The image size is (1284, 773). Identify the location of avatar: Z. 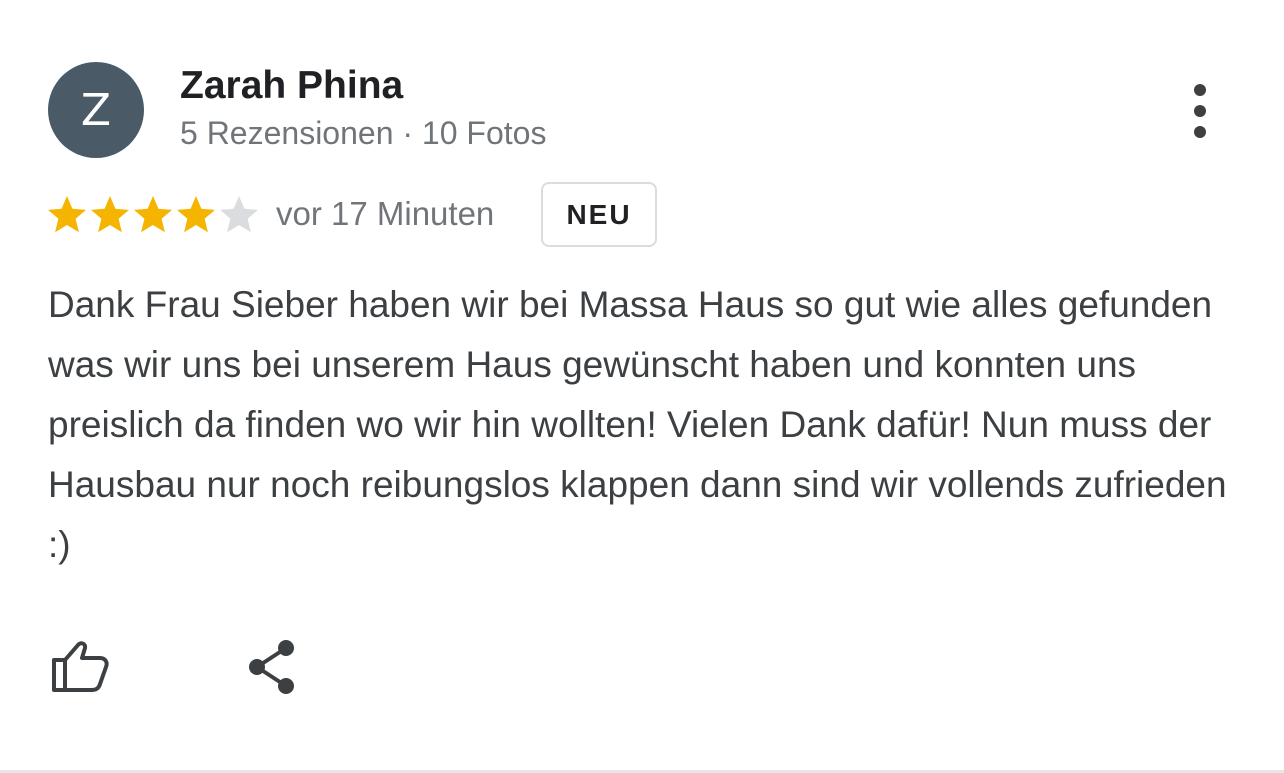
(96, 110).